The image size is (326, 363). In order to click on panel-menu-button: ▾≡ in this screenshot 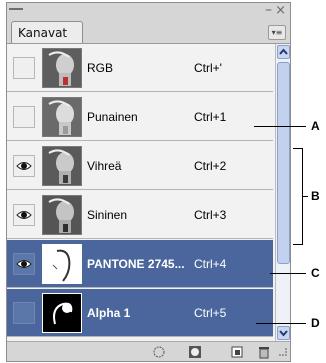, I will do `click(277, 32)`.